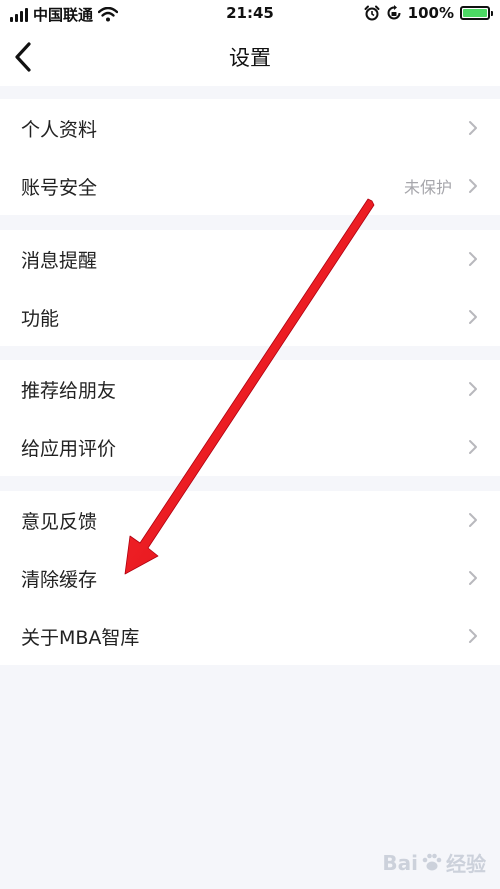 The width and height of the screenshot is (500, 889). What do you see at coordinates (250, 520) in the screenshot?
I see `settings-item-feedback: 意见反馈` at bounding box center [250, 520].